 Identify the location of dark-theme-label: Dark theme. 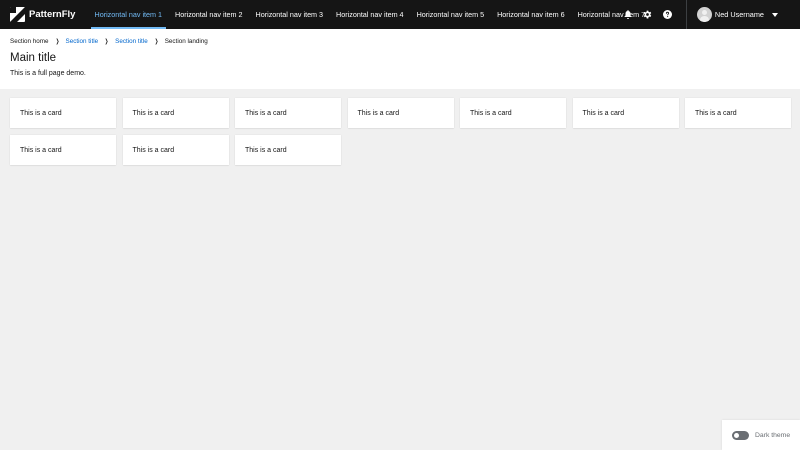
(773, 435).